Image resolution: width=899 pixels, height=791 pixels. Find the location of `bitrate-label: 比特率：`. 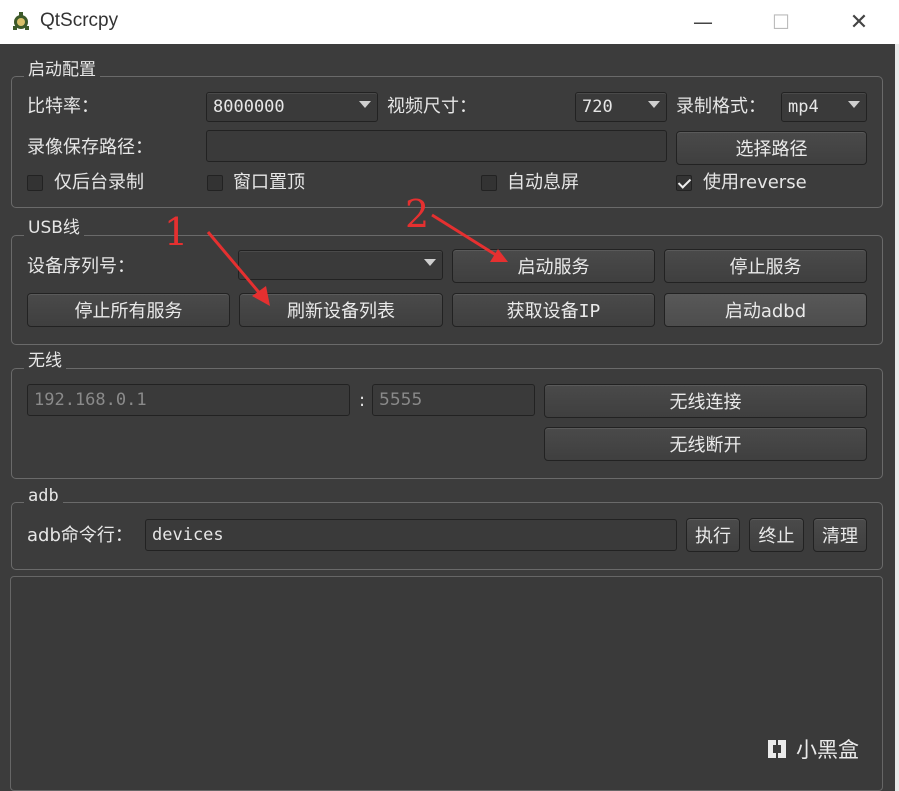

bitrate-label: 比特率： is located at coordinates (63, 106).